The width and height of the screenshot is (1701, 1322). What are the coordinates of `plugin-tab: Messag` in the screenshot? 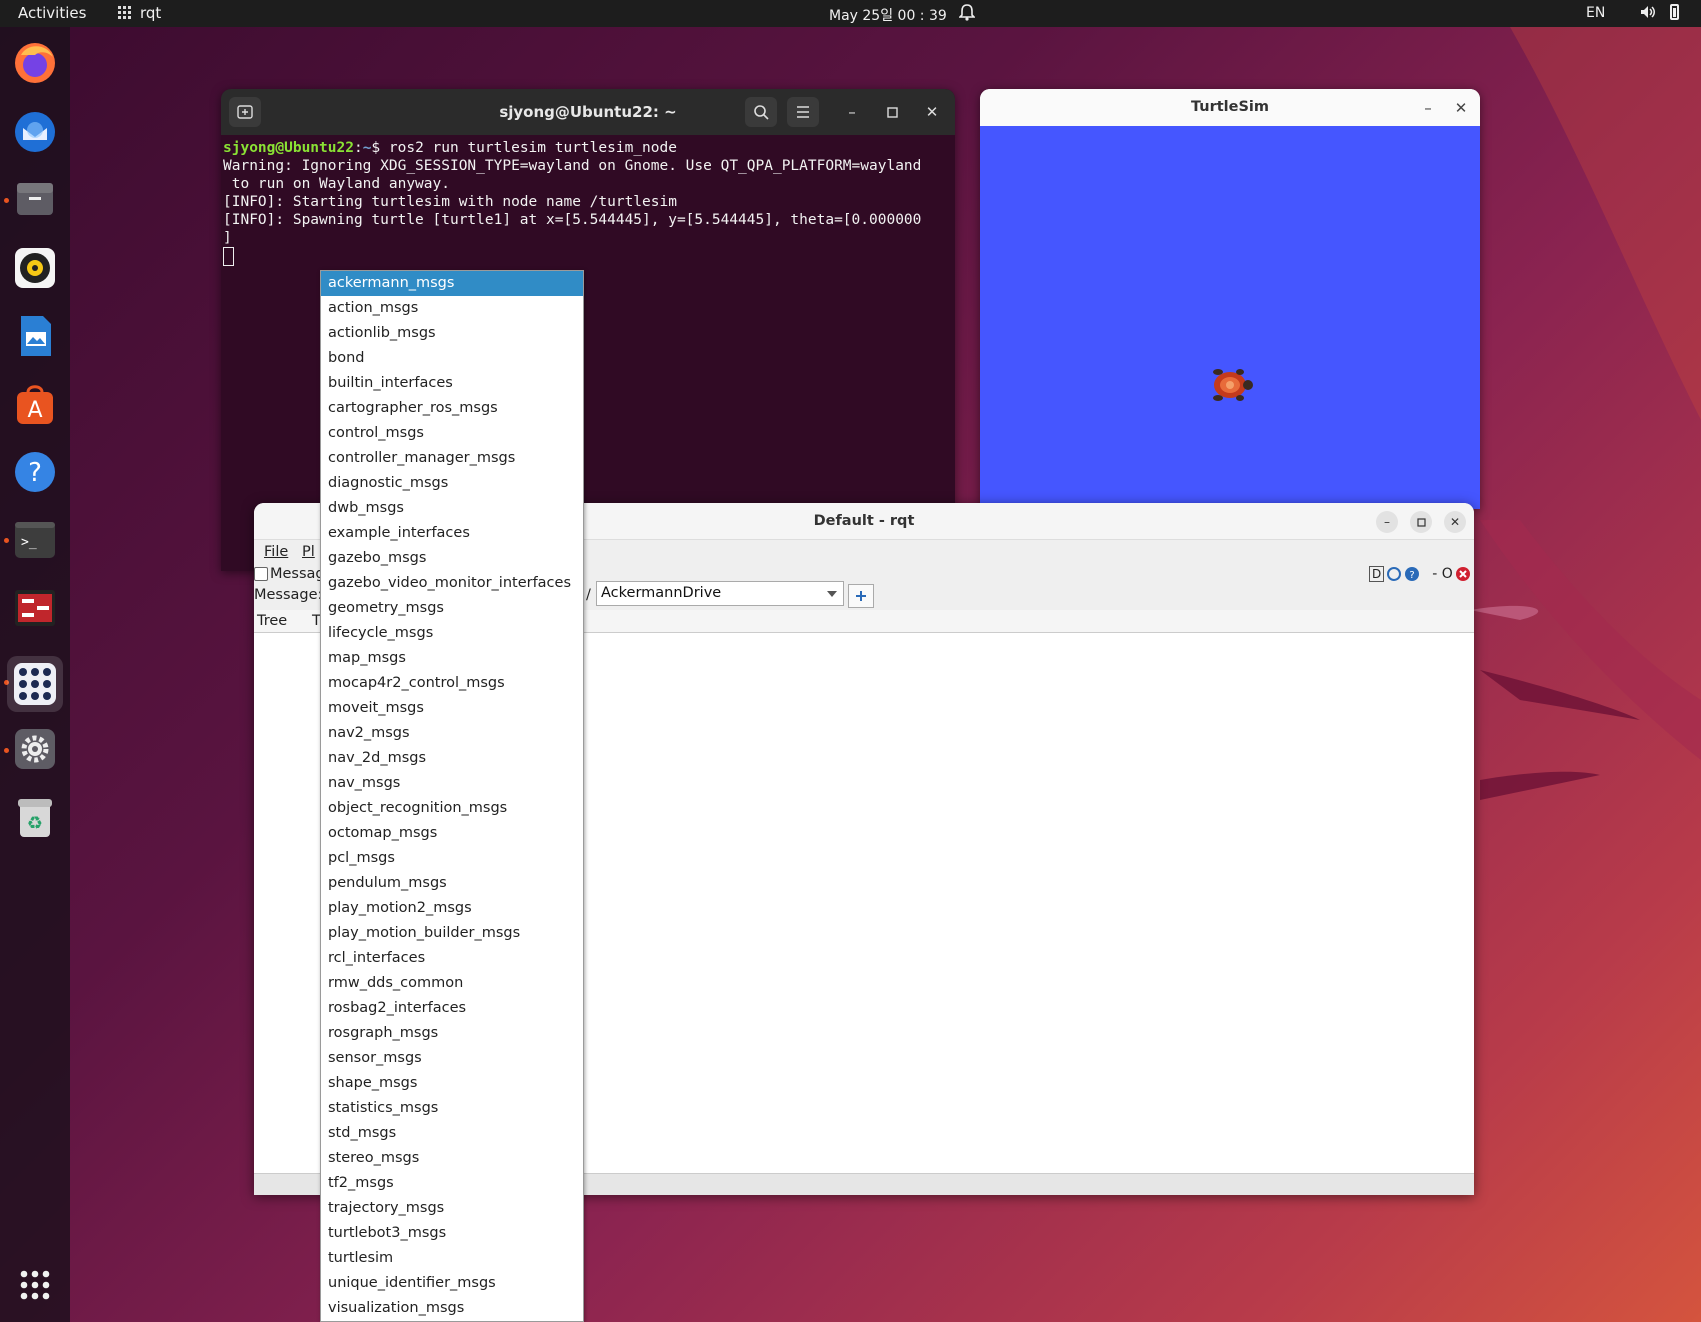 It's located at (289, 574).